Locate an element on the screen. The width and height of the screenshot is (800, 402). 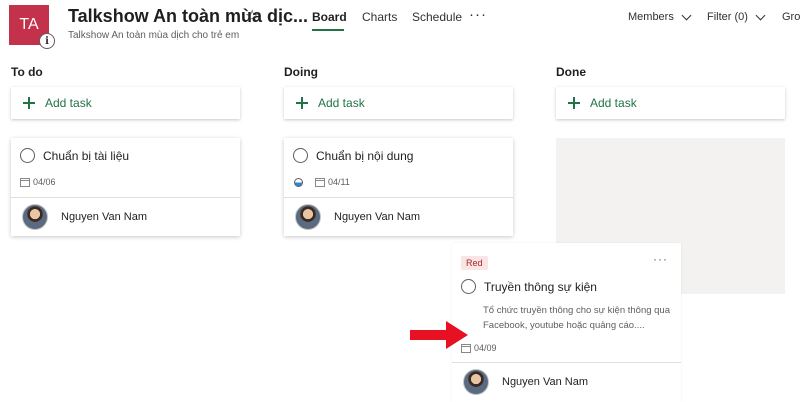
active-tab-indicator is located at coordinates (328, 30).